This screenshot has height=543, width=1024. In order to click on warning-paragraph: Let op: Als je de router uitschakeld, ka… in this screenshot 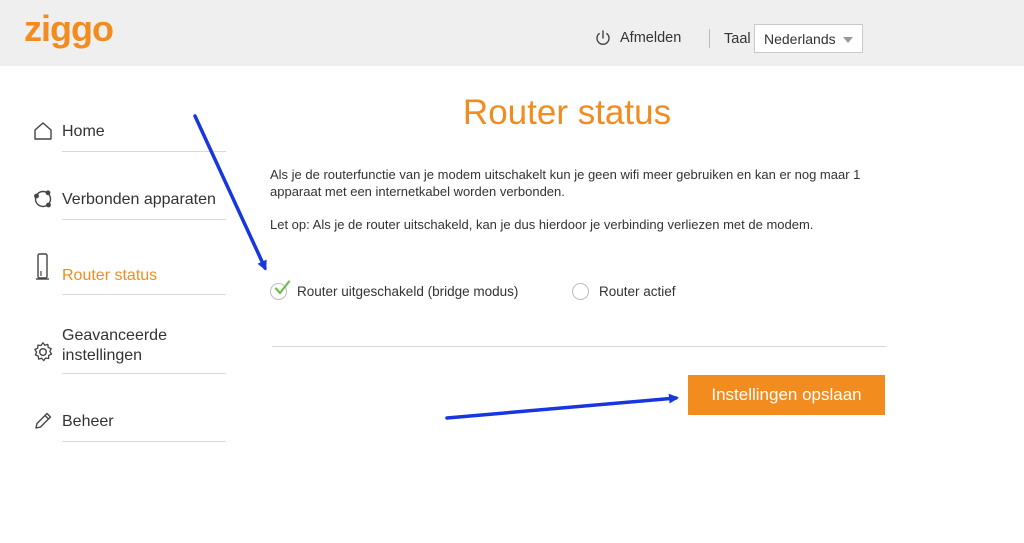, I will do `click(542, 224)`.